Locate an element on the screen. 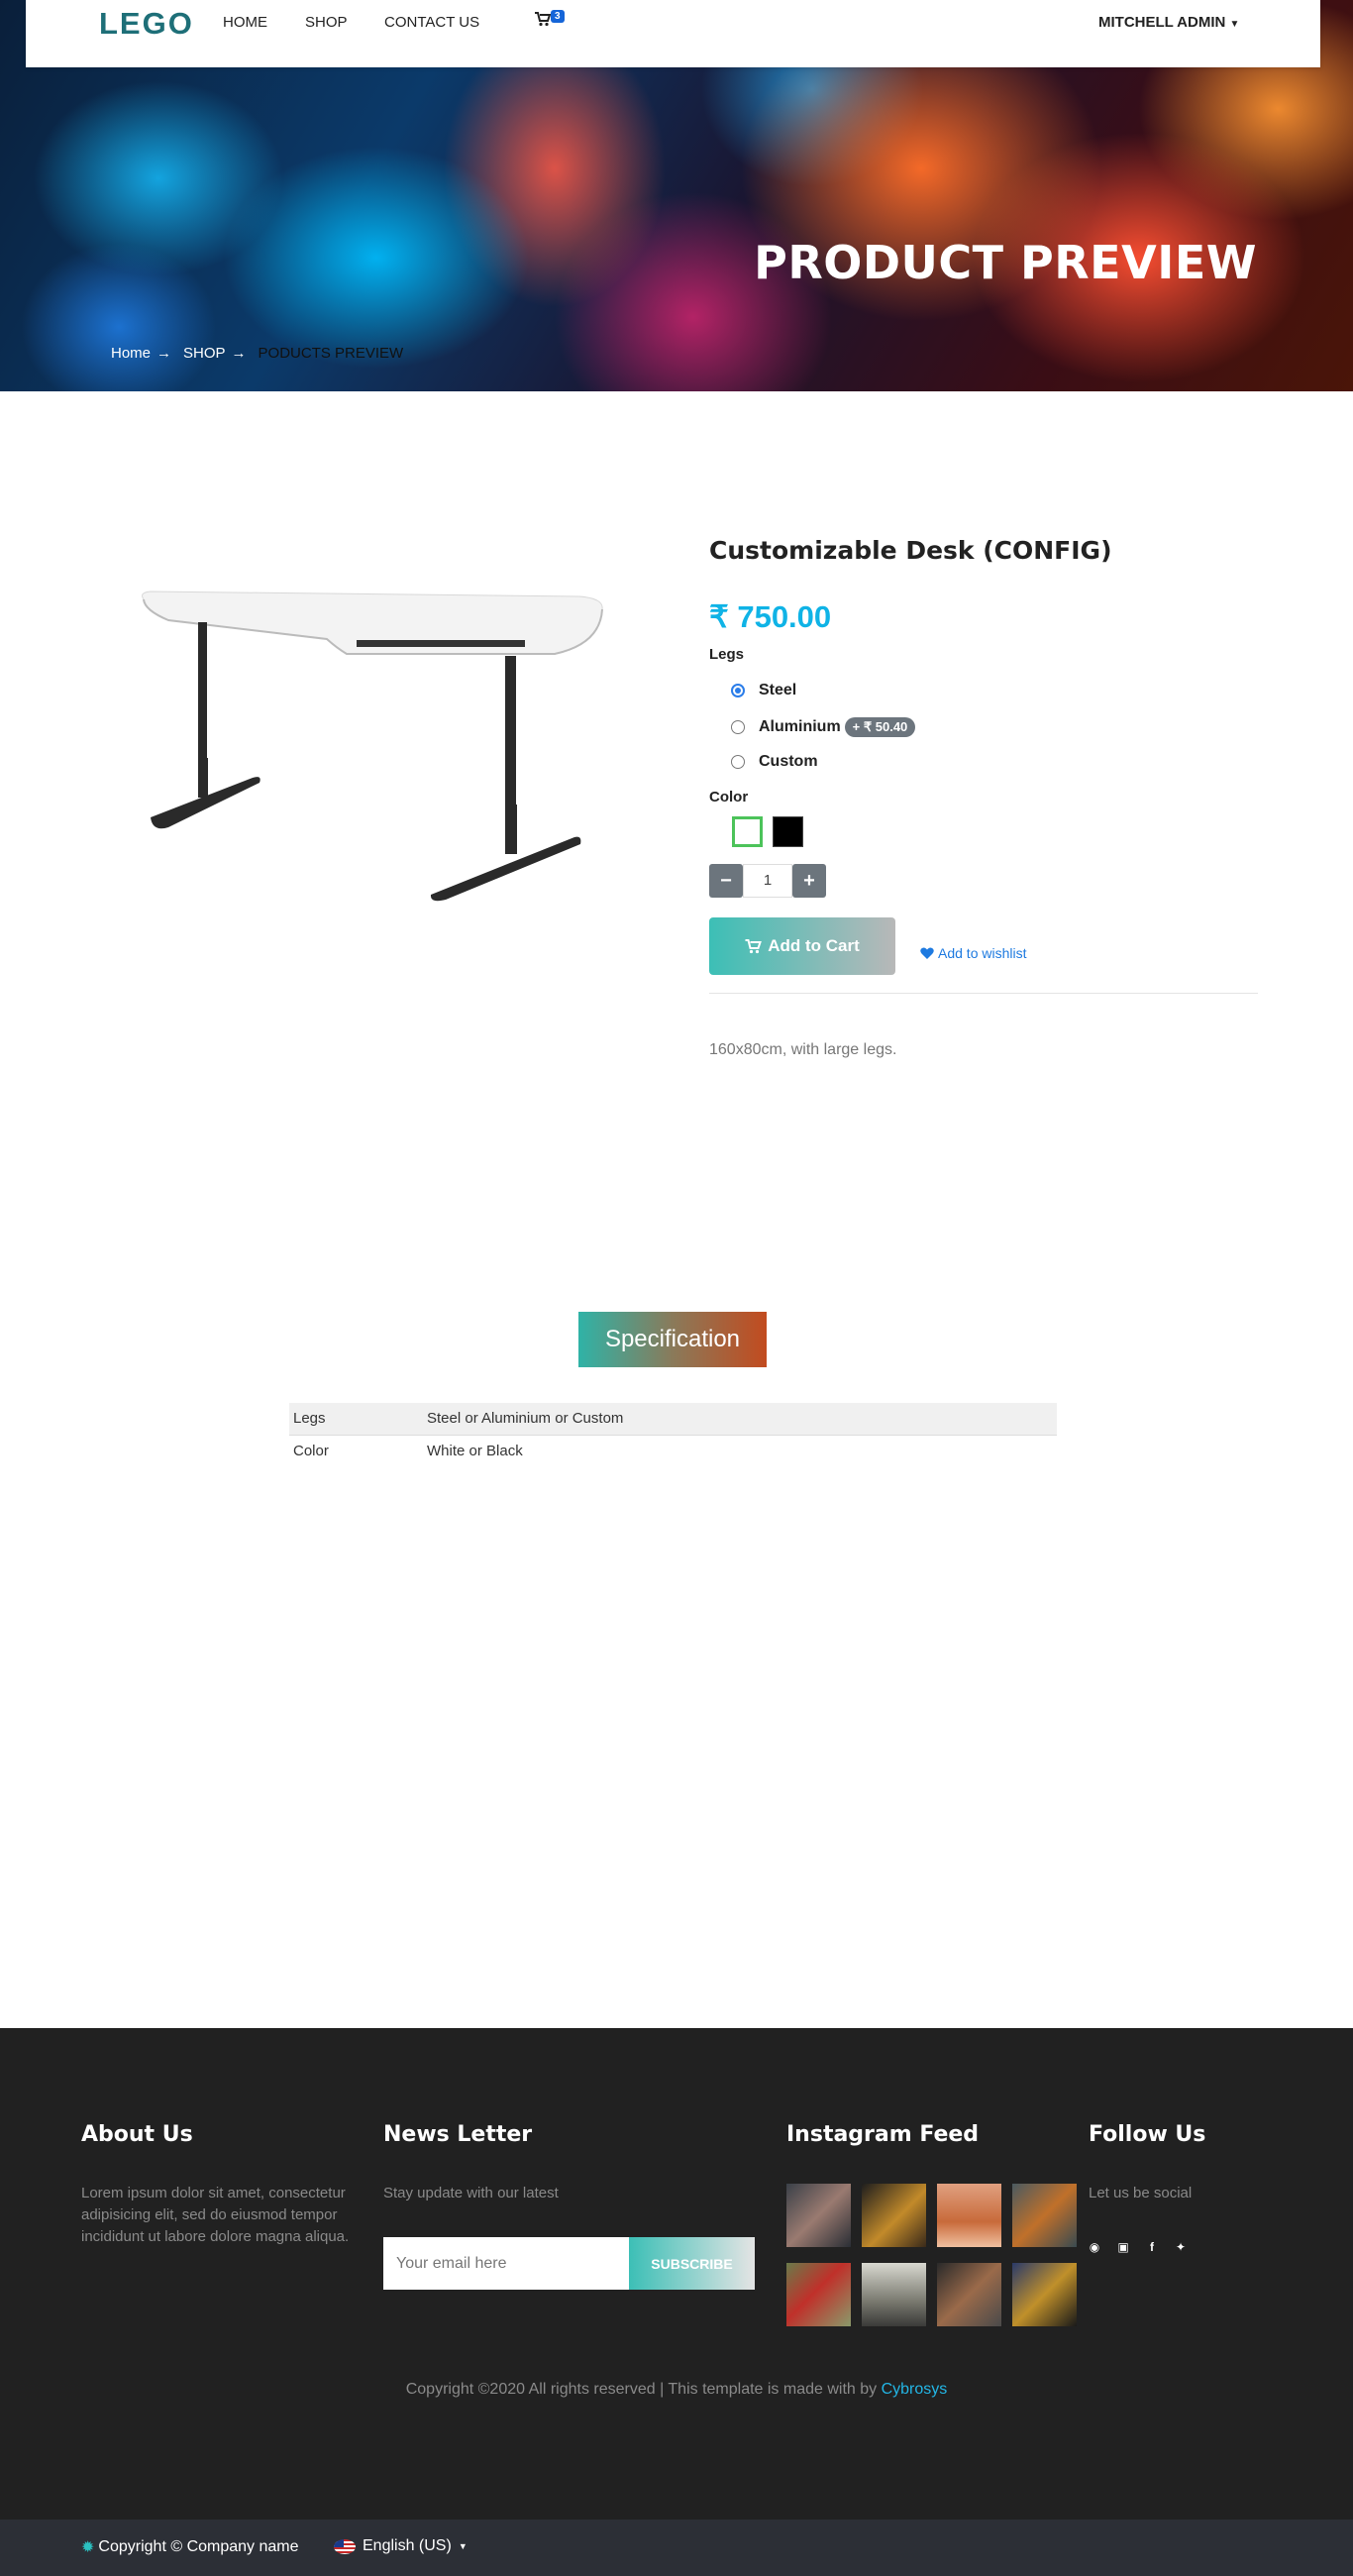 The image size is (1353, 2576). product-image is located at coordinates (372, 746).